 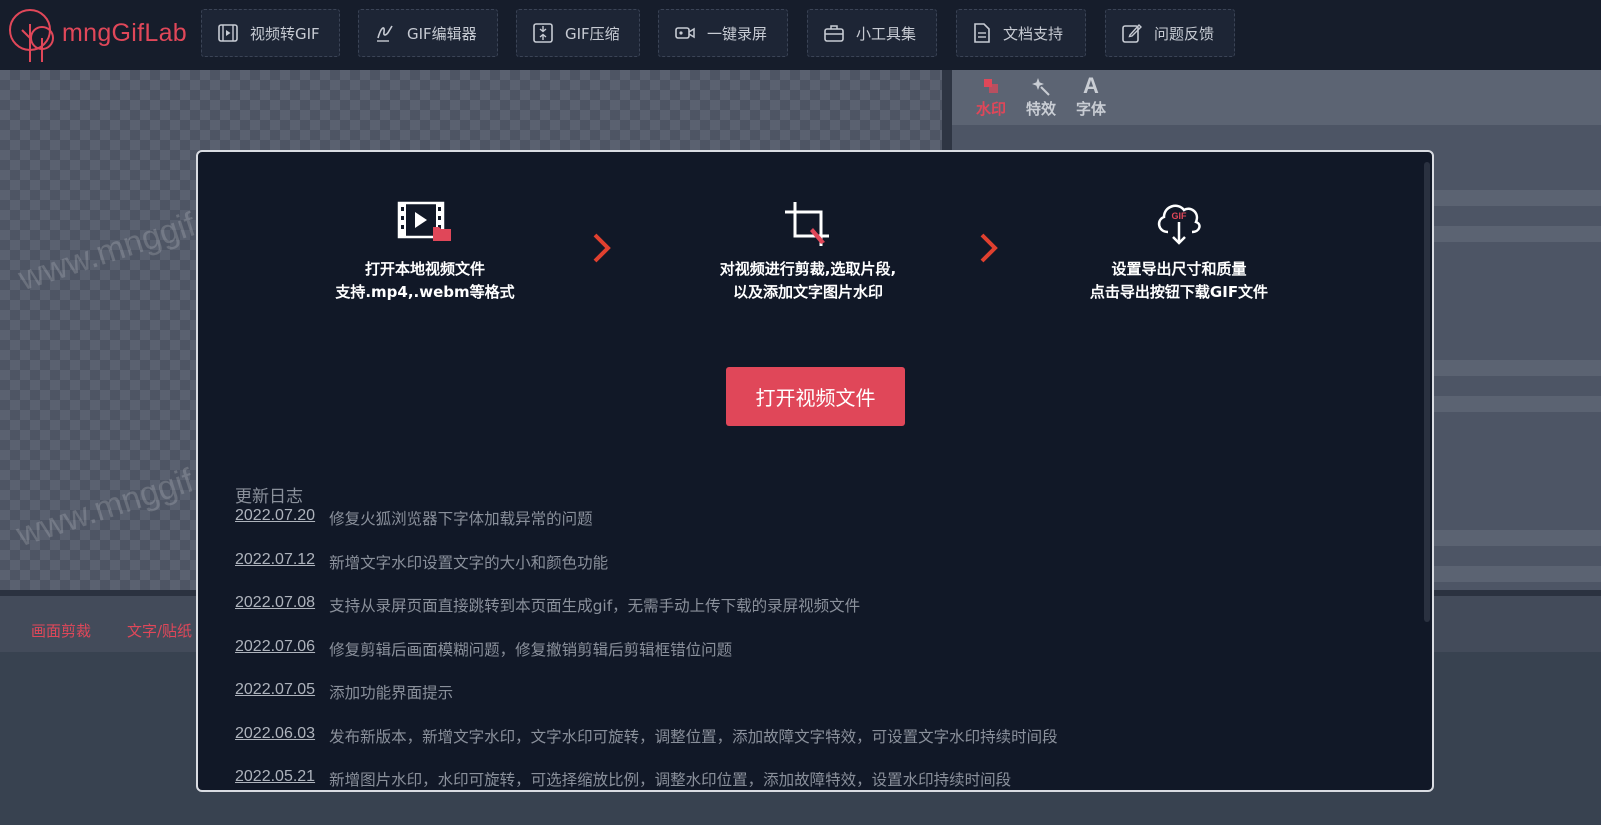 I want to click on tab-effects: 特效, so click(x=1041, y=96).